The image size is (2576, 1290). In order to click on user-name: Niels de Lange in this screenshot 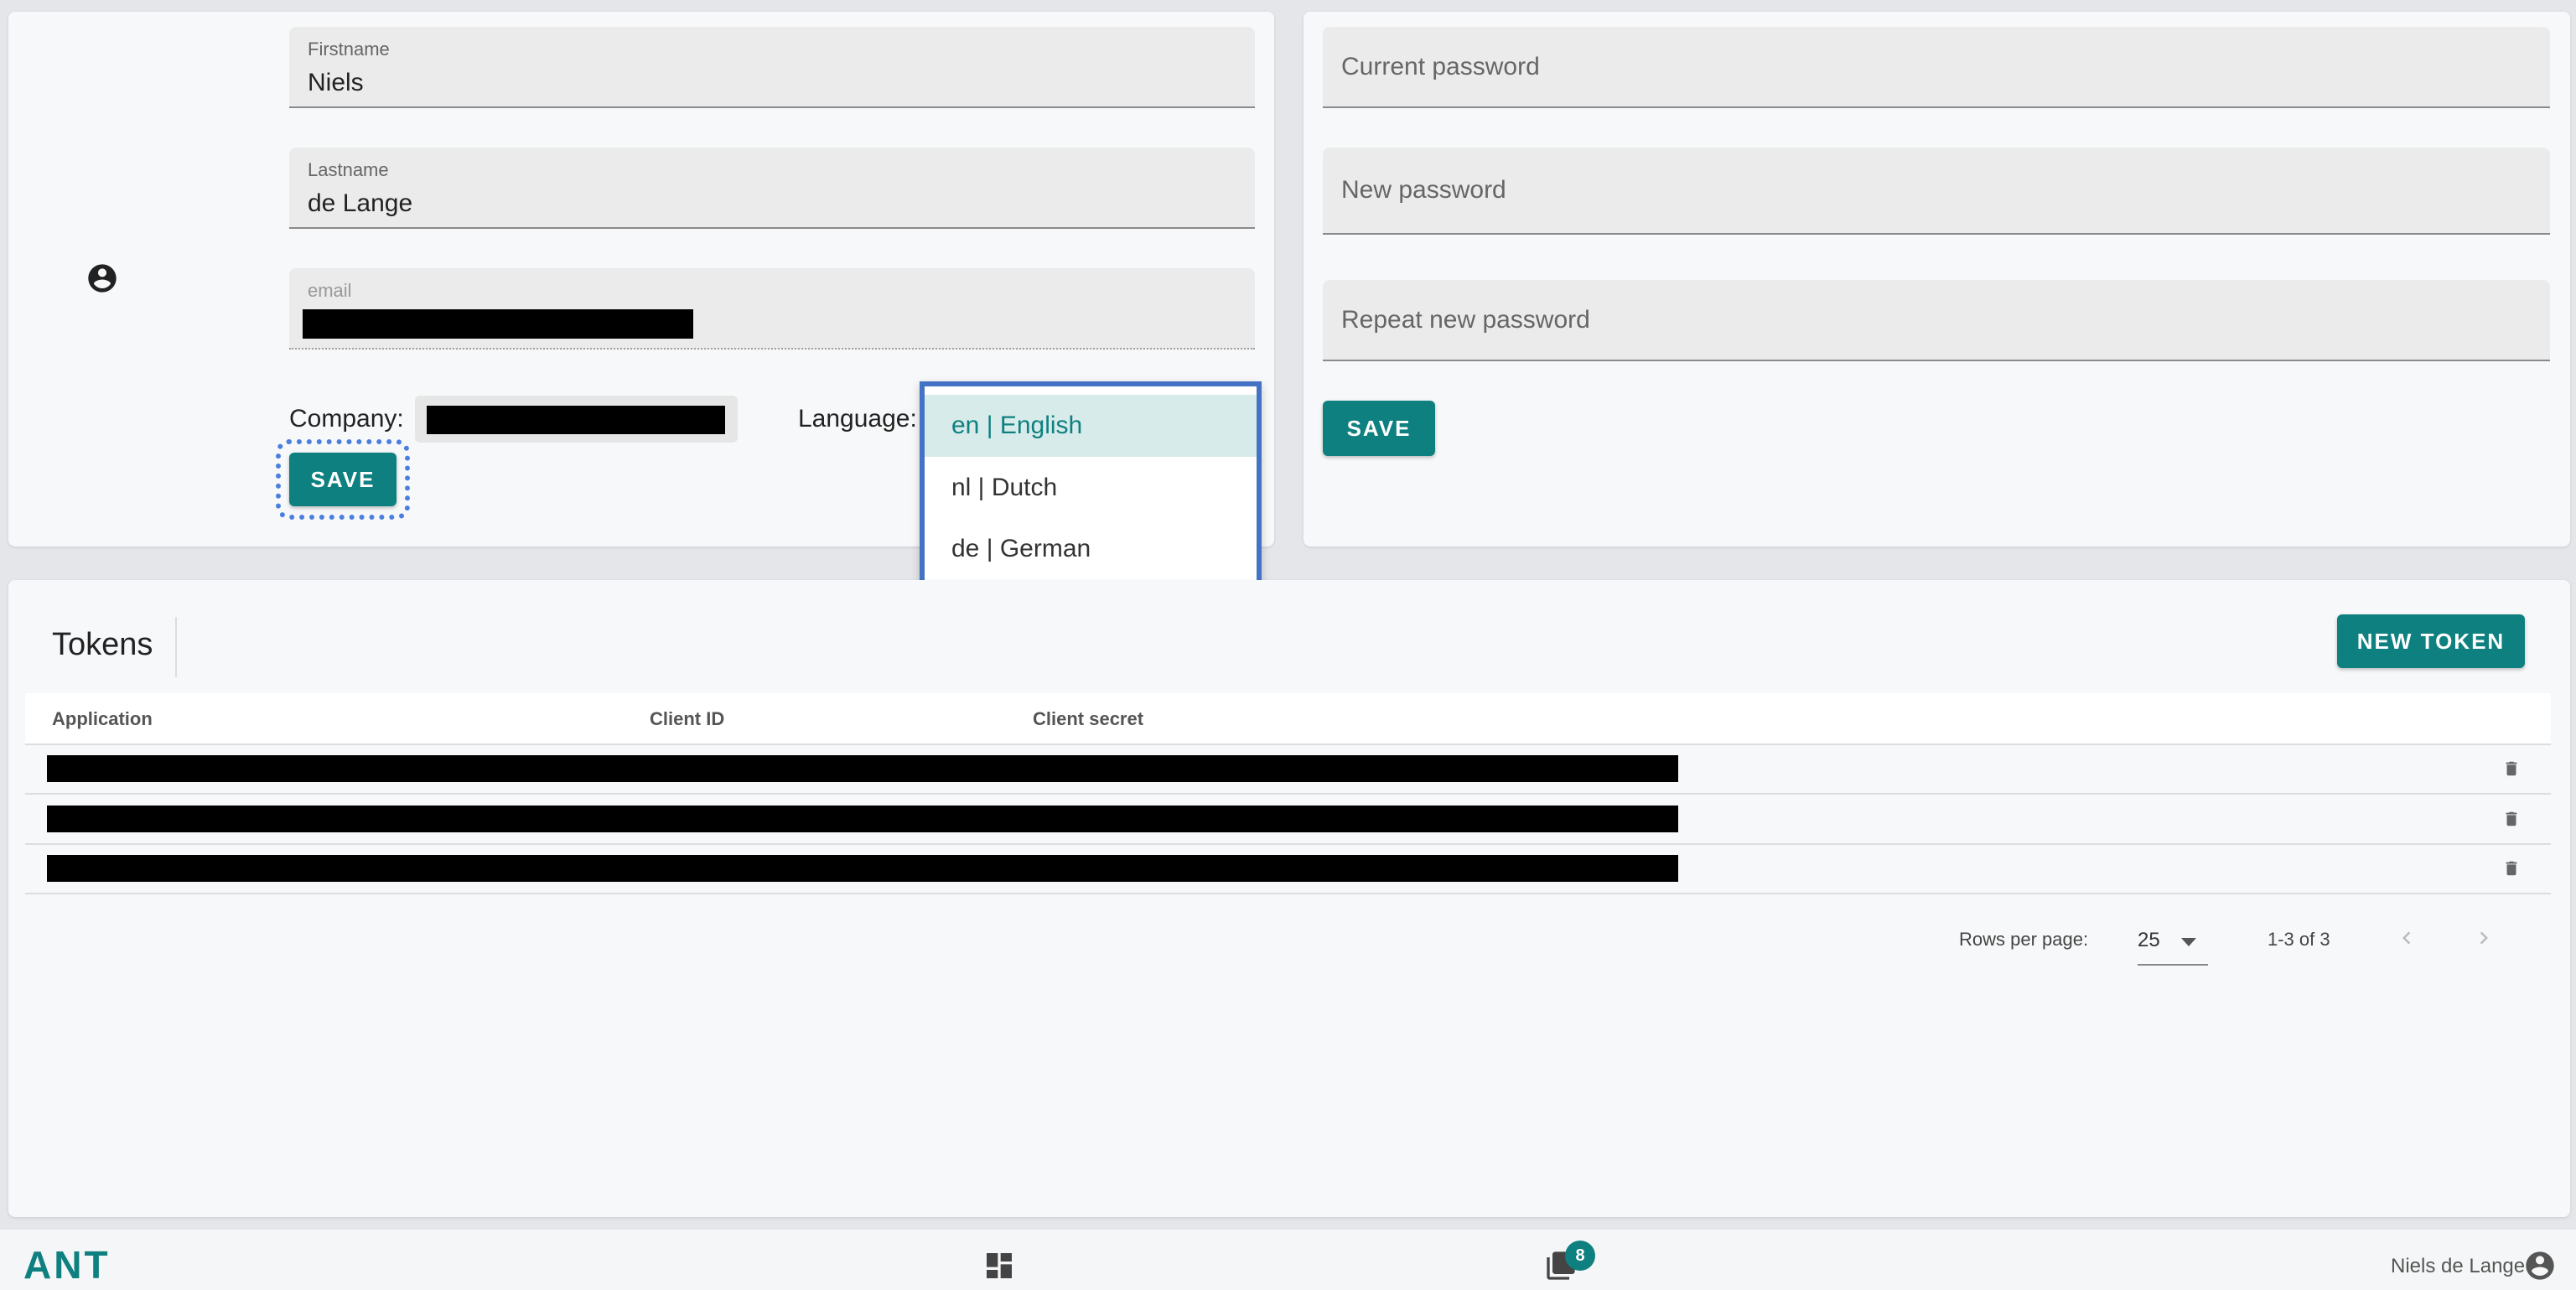, I will do `click(2458, 1266)`.